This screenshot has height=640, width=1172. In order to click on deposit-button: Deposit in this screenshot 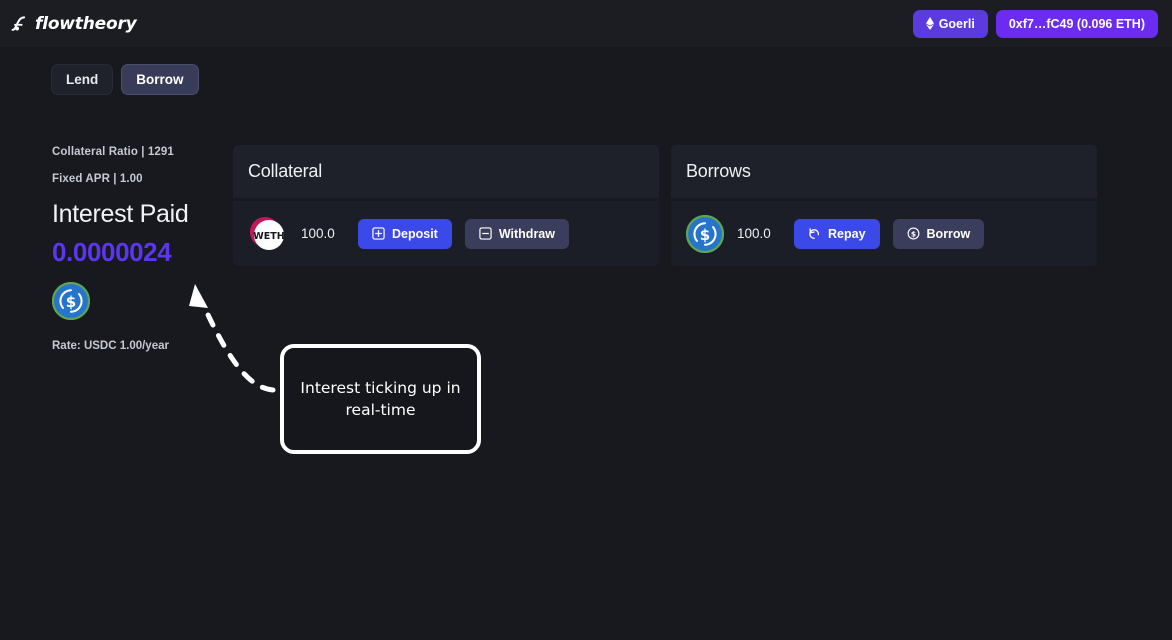, I will do `click(405, 233)`.